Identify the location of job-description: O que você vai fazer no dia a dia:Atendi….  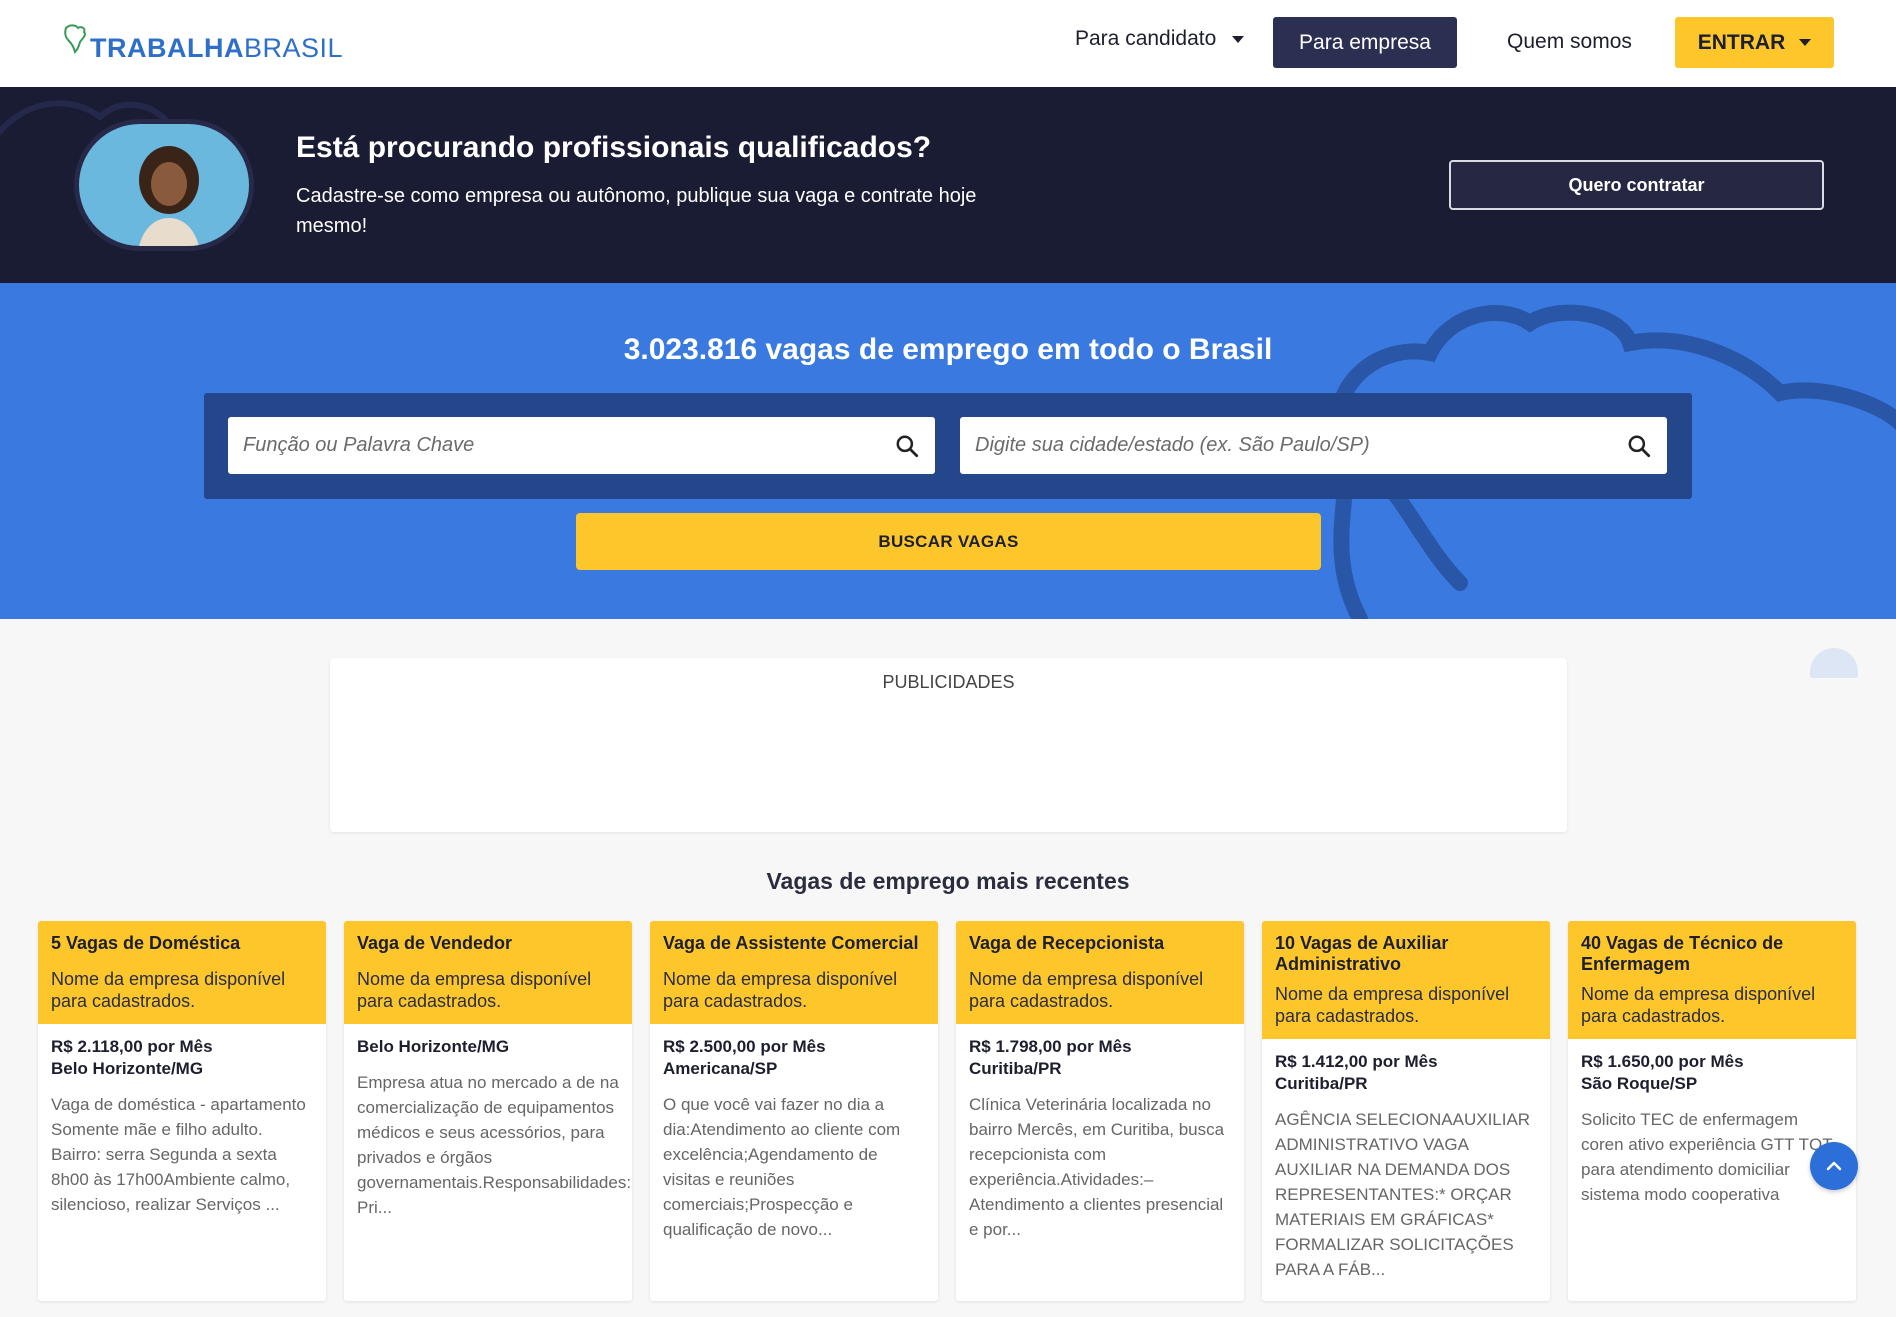
(782, 1167).